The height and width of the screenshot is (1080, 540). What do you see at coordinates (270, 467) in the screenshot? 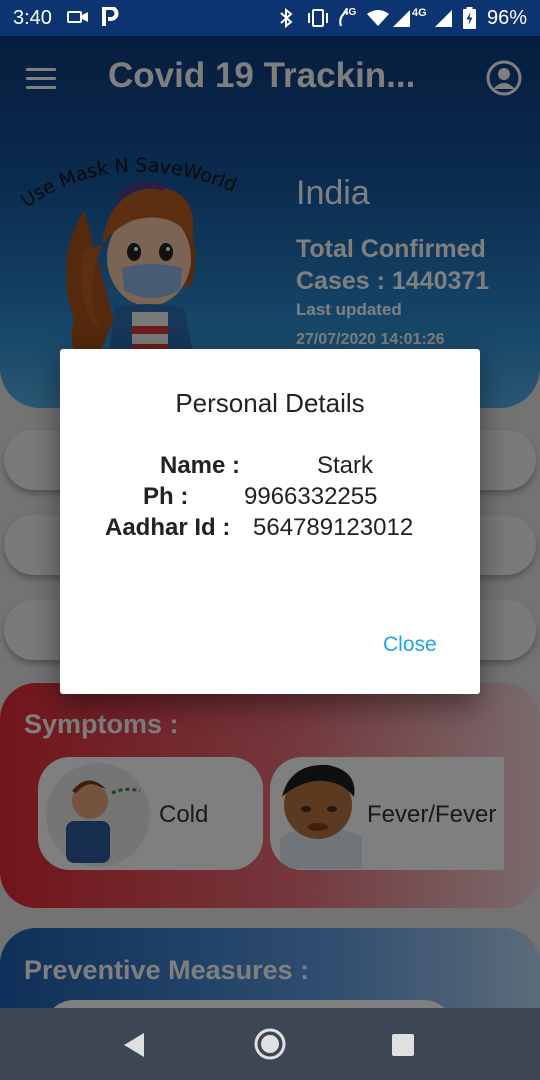
I see `detail-row-name: Name : Stark` at bounding box center [270, 467].